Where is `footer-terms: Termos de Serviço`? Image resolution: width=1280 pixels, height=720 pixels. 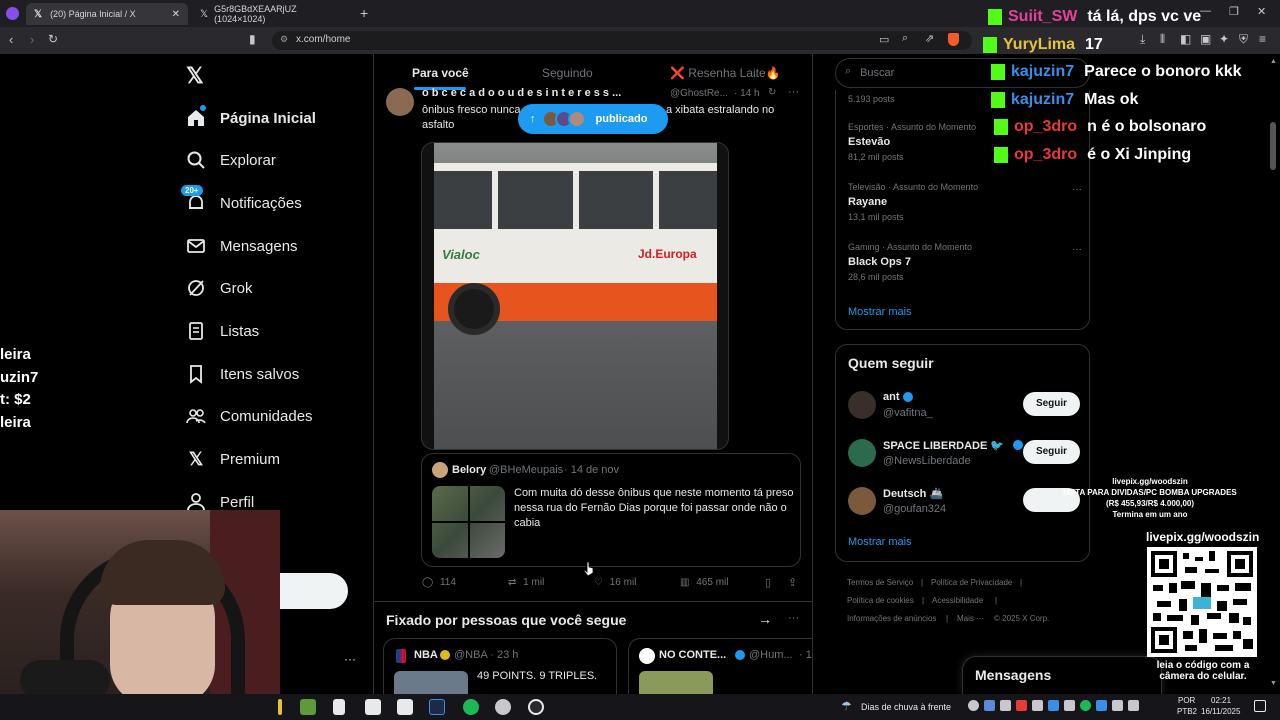
footer-terms: Termos de Serviço is located at coordinates (880, 582).